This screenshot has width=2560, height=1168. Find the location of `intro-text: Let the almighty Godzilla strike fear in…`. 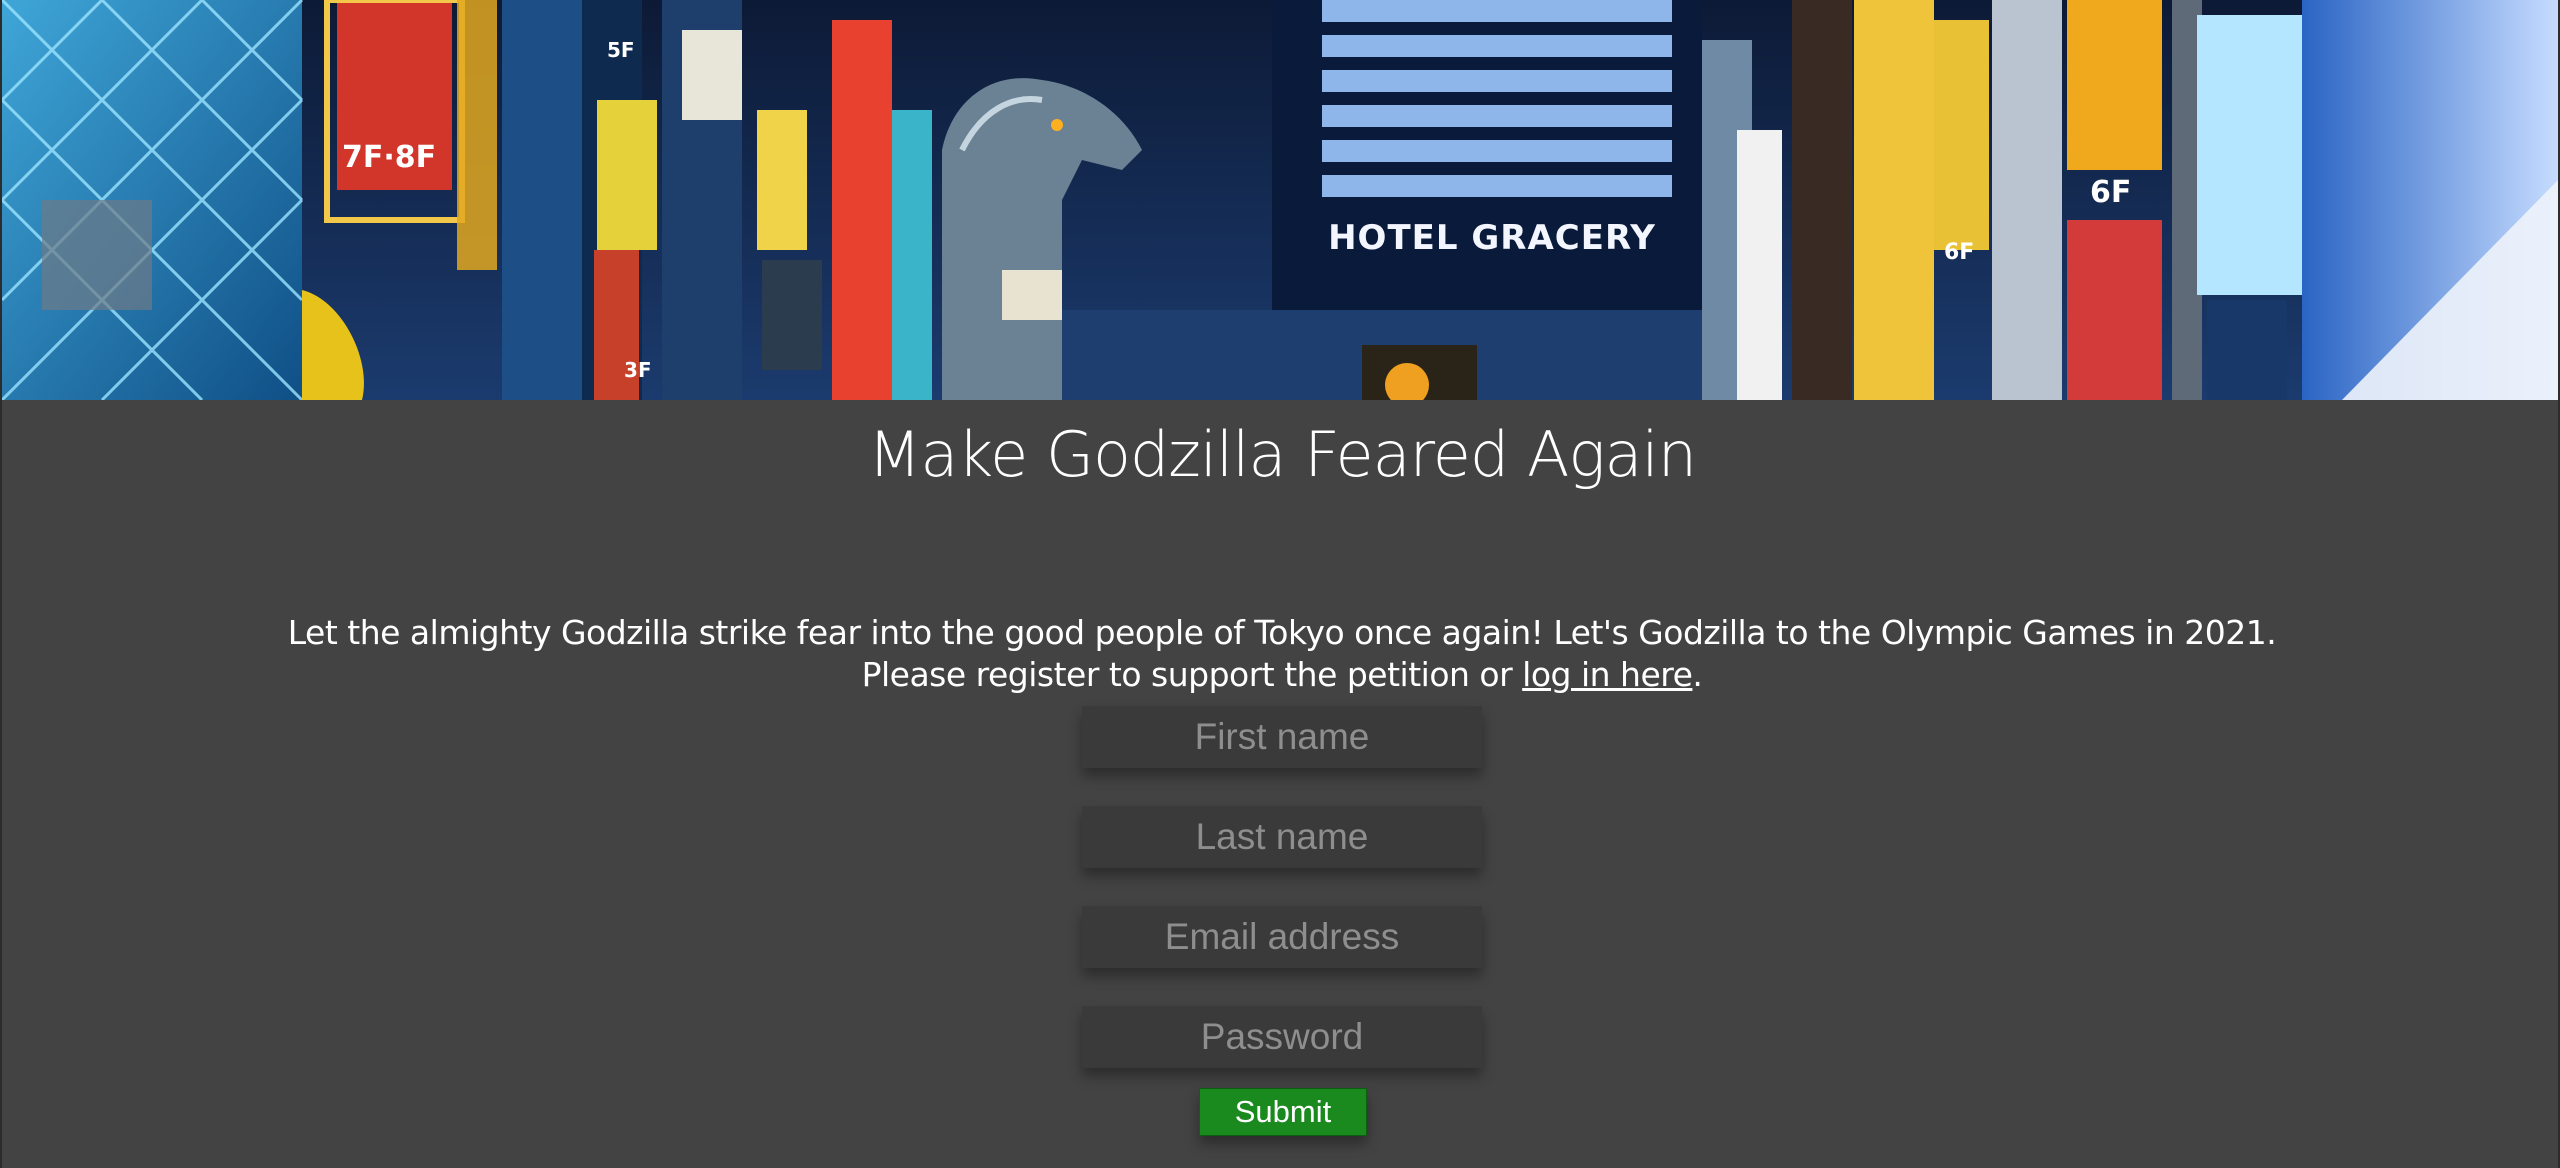

intro-text: Let the almighty Godzilla strike fear in… is located at coordinates (1281, 654).